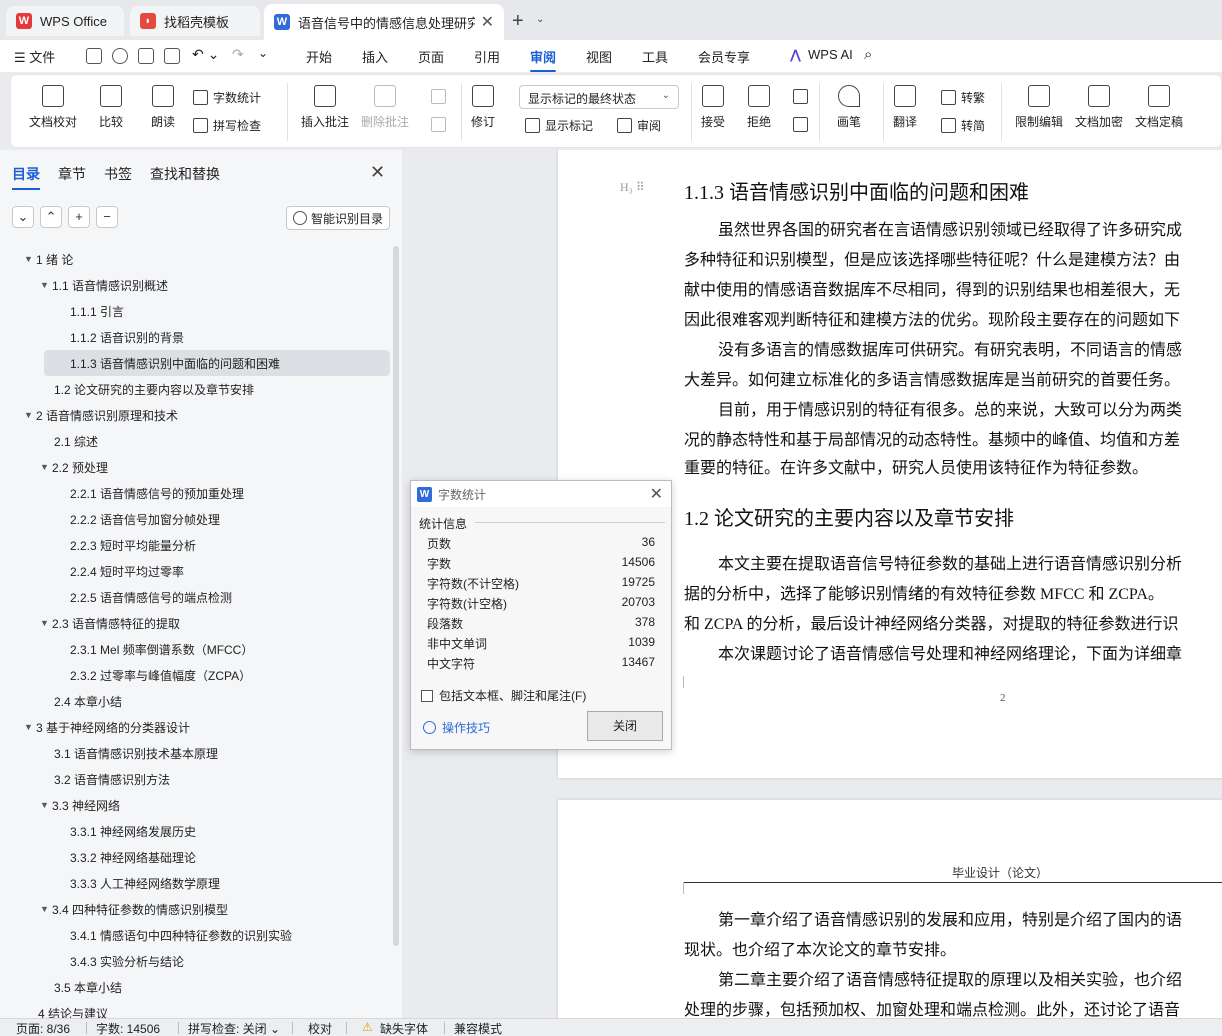  What do you see at coordinates (111, 102) in the screenshot?
I see `compare-button: 比较` at bounding box center [111, 102].